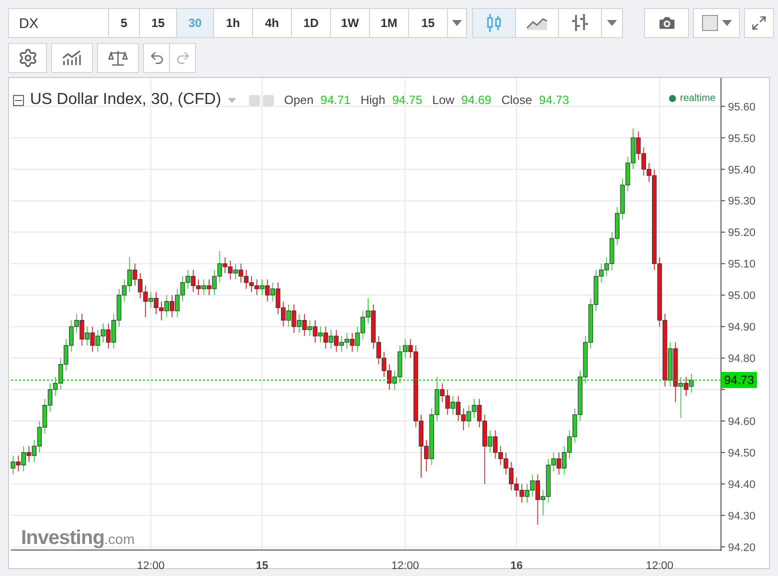  What do you see at coordinates (742, 484) in the screenshot?
I see `price-tick-label: 94.40` at bounding box center [742, 484].